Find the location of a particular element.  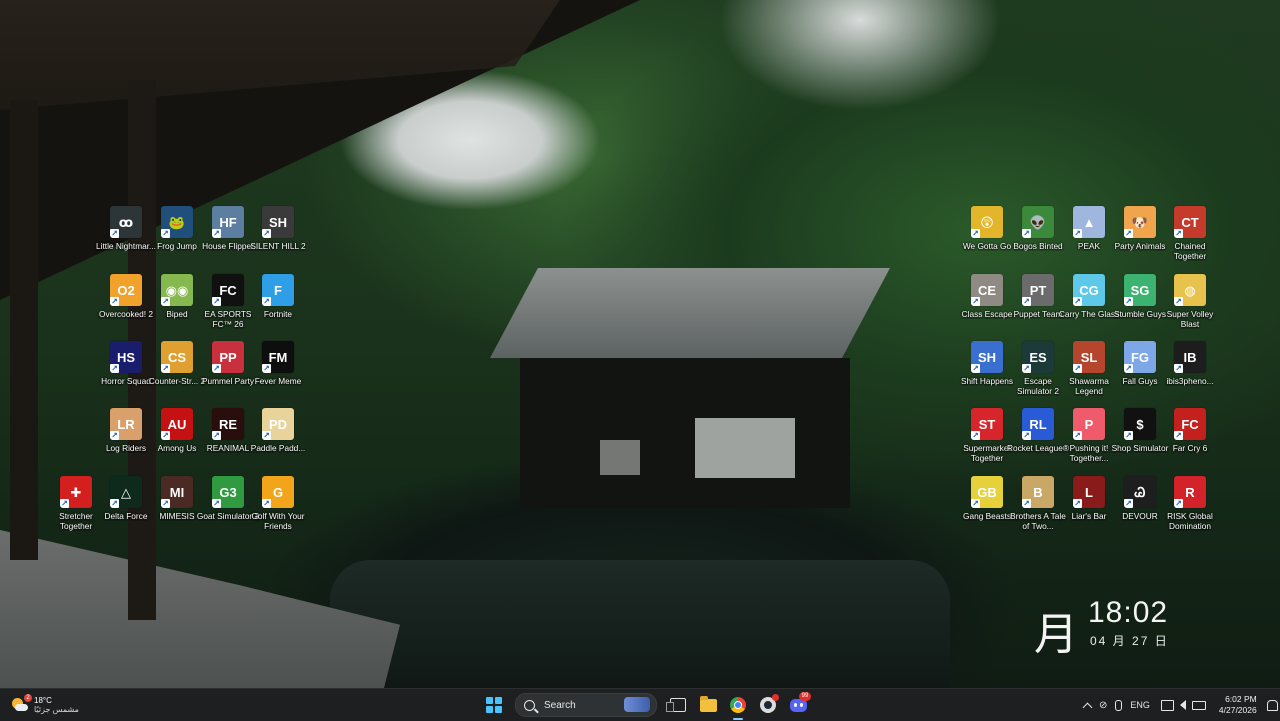

app-glyph: Ꮚ is located at coordinates (1140, 492).